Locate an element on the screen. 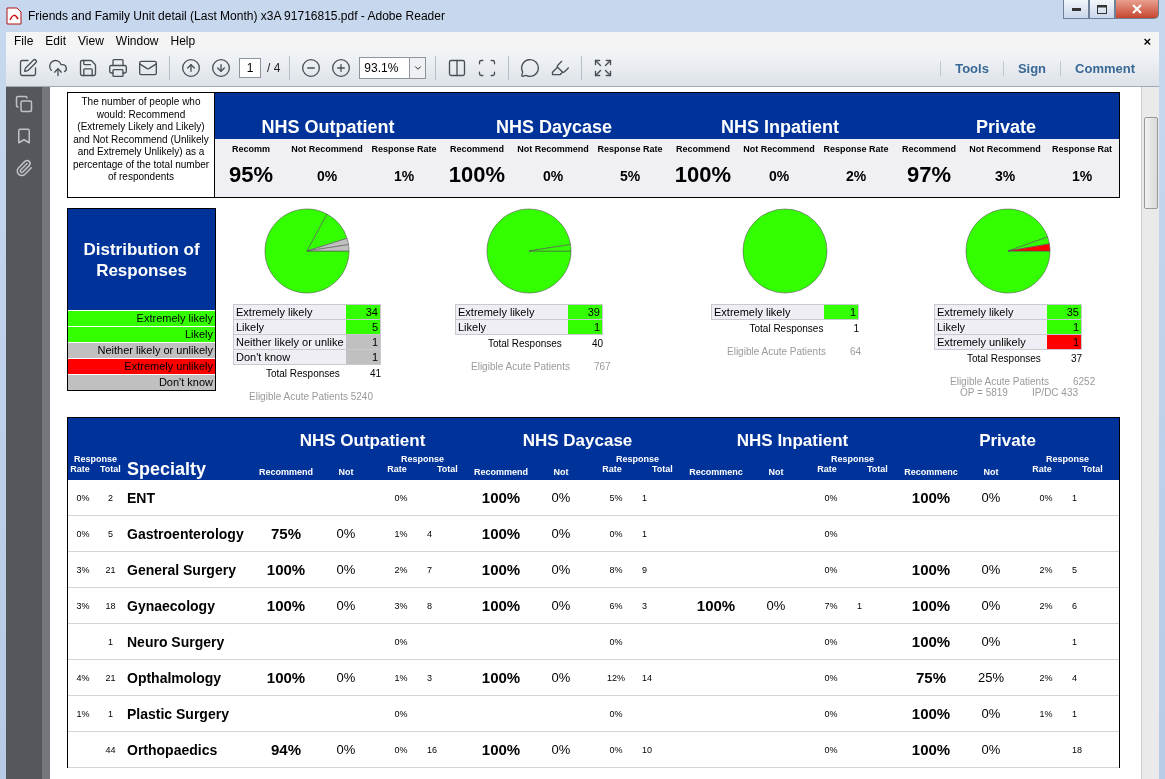  summary-value: 2% is located at coordinates (856, 176).